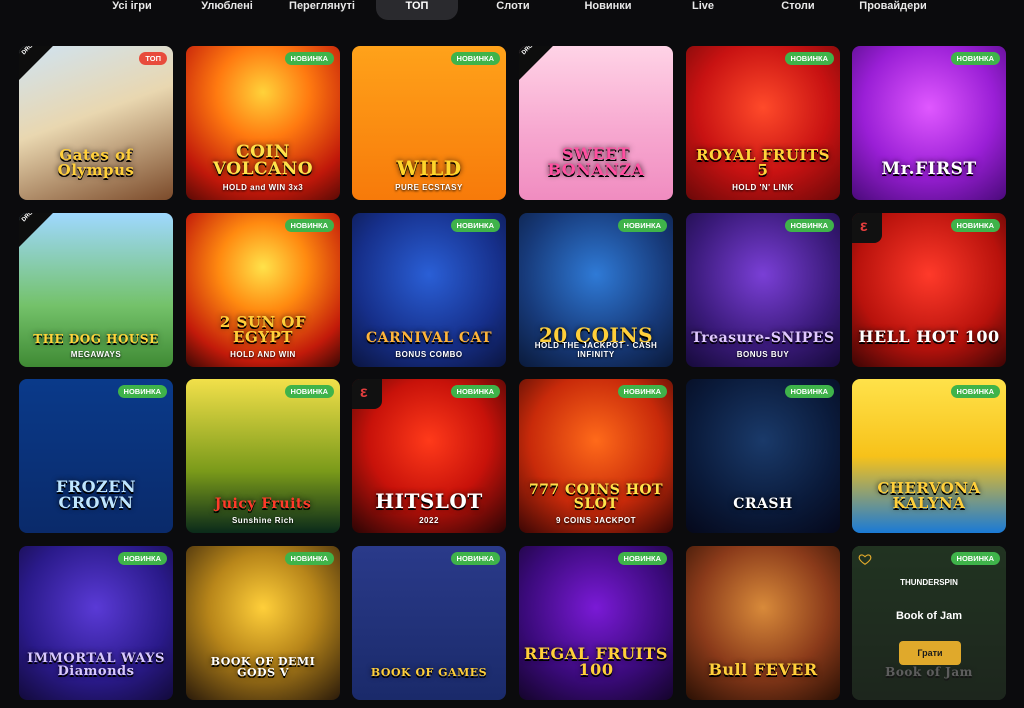  Describe the element at coordinates (429, 456) in the screenshot. I see `game-tile: HITSLOT 2022 ε НОВИНКА` at that location.